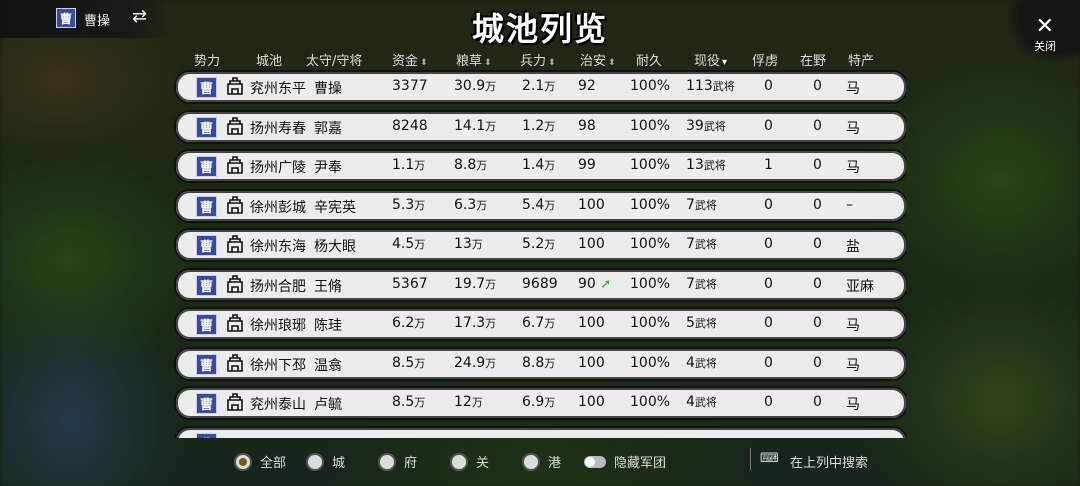 The width and height of the screenshot is (1080, 486). Describe the element at coordinates (768, 283) in the screenshot. I see `captives-value: 0` at that location.